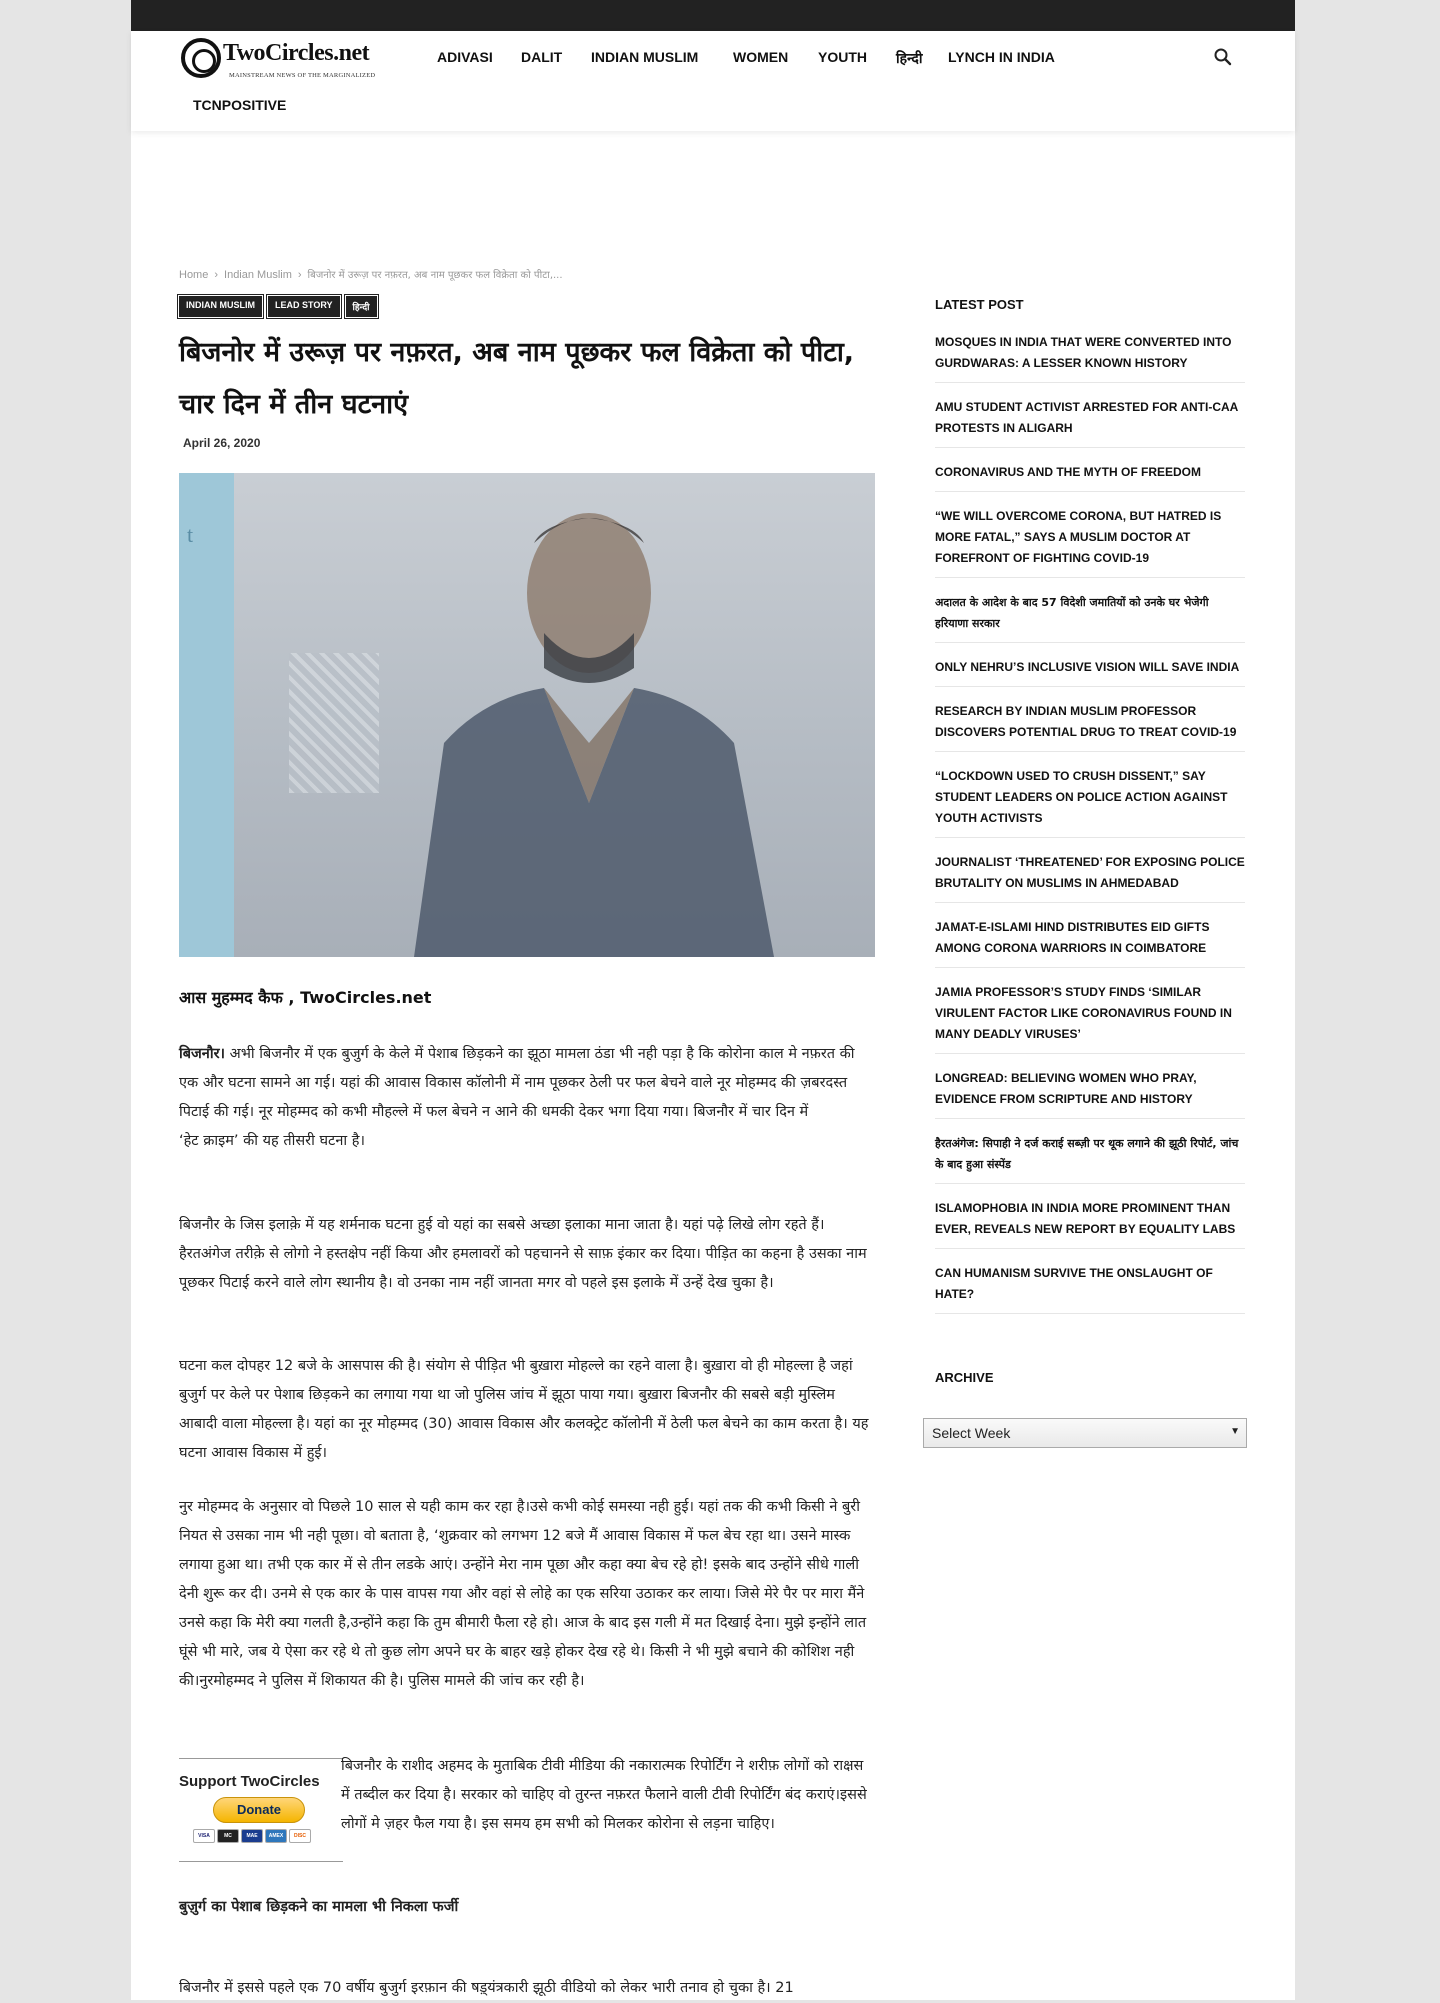  Describe the element at coordinates (1001, 57) in the screenshot. I see `nav-item-lynch-in-india: LYNCH IN INDIA` at that location.